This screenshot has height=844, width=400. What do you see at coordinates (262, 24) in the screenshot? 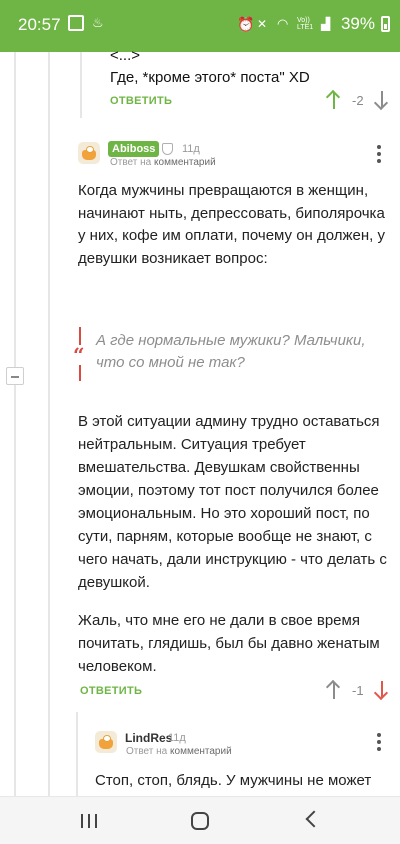
I see `mute-icon: ✕` at bounding box center [262, 24].